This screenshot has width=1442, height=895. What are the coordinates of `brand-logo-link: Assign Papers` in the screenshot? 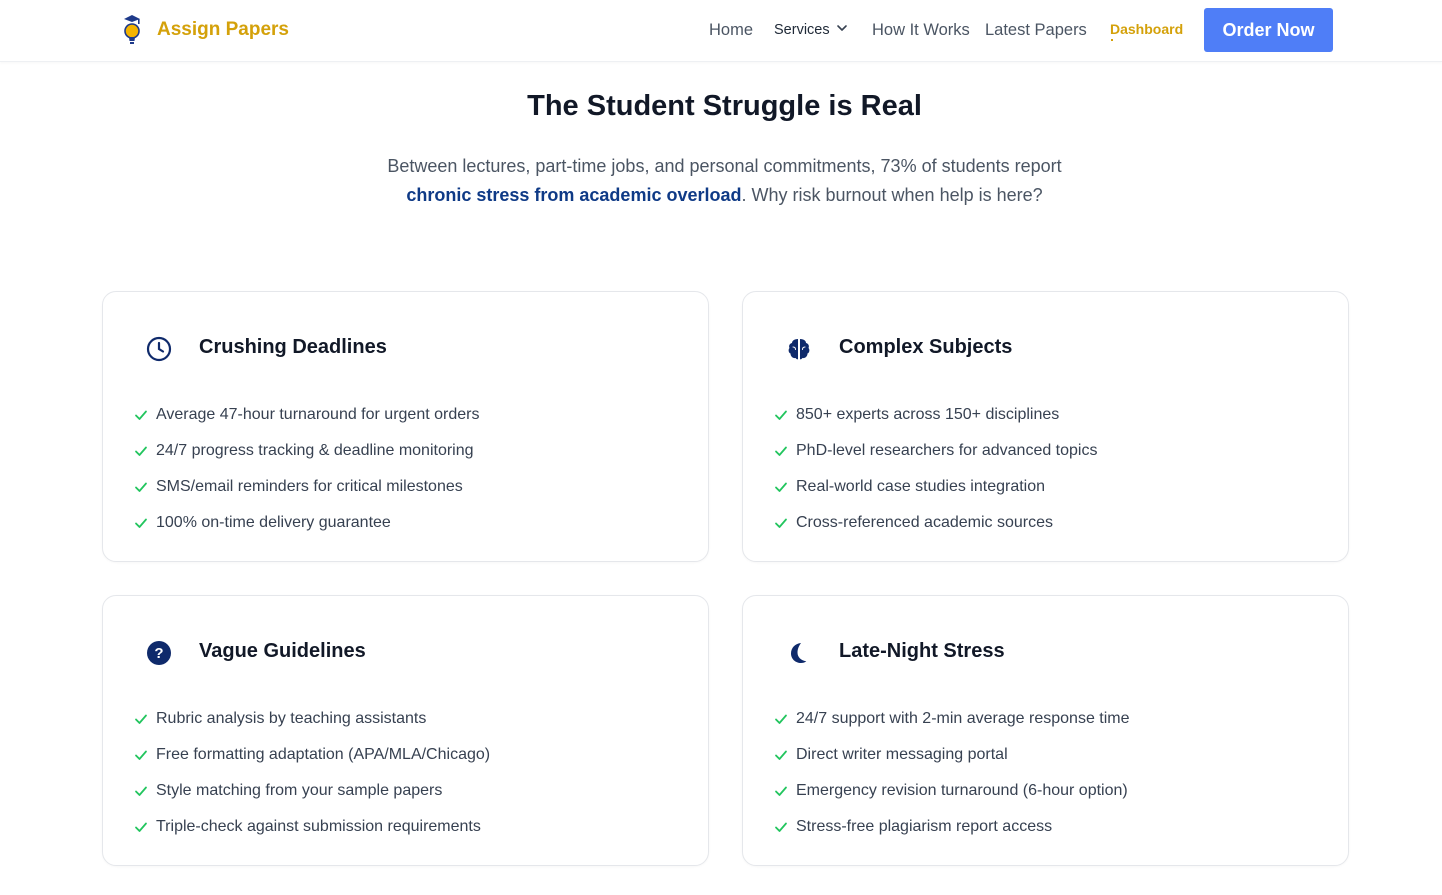 It's located at (203, 30).